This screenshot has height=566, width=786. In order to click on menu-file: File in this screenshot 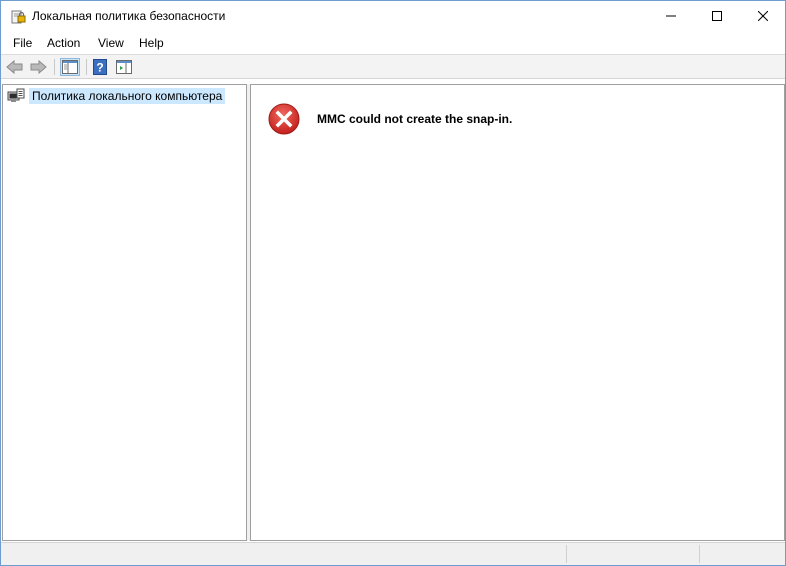, I will do `click(22, 43)`.